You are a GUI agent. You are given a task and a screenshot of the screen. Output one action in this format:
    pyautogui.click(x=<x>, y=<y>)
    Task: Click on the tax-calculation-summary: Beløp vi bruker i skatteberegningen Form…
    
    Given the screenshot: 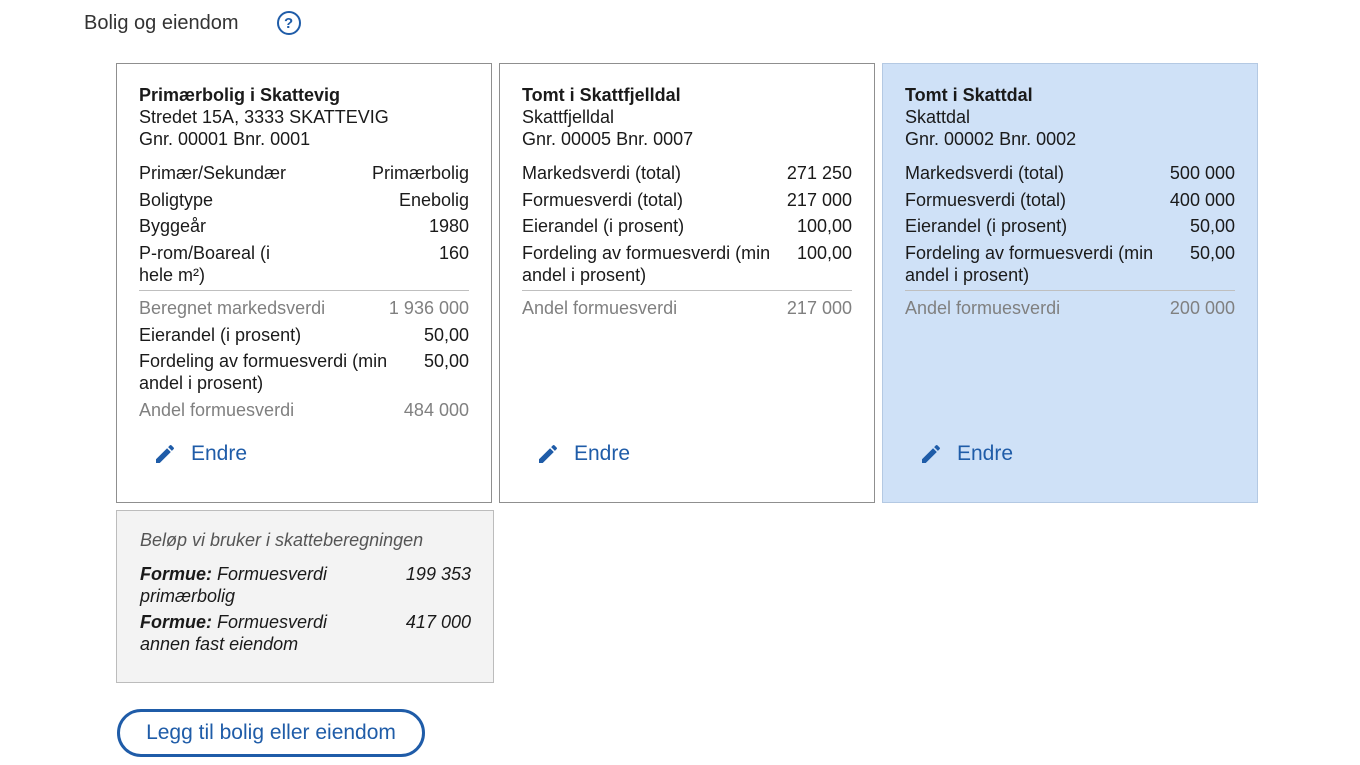 What is the action you would take?
    pyautogui.click(x=305, y=596)
    